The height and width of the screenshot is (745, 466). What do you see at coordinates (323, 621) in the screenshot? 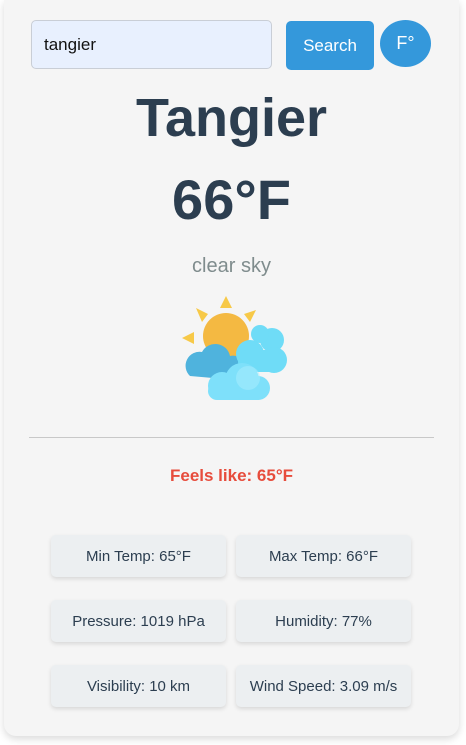
I see `humidity-stat: Humidity: 77%` at bounding box center [323, 621].